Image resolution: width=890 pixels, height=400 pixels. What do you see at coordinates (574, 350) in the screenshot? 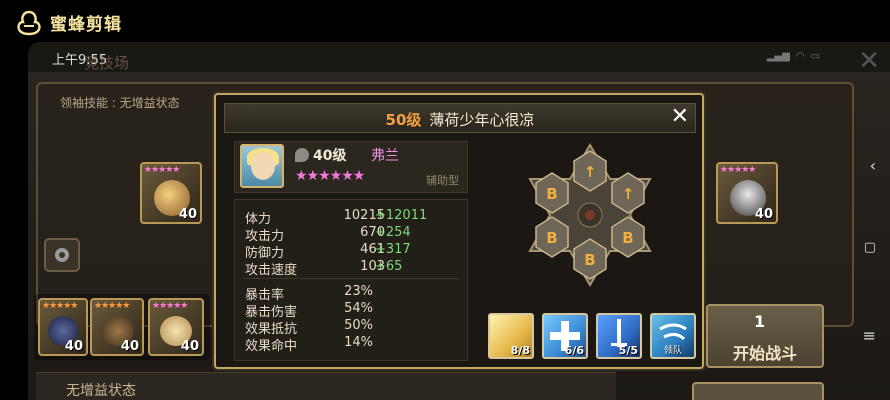
I see `skill-level: 6/6` at bounding box center [574, 350].